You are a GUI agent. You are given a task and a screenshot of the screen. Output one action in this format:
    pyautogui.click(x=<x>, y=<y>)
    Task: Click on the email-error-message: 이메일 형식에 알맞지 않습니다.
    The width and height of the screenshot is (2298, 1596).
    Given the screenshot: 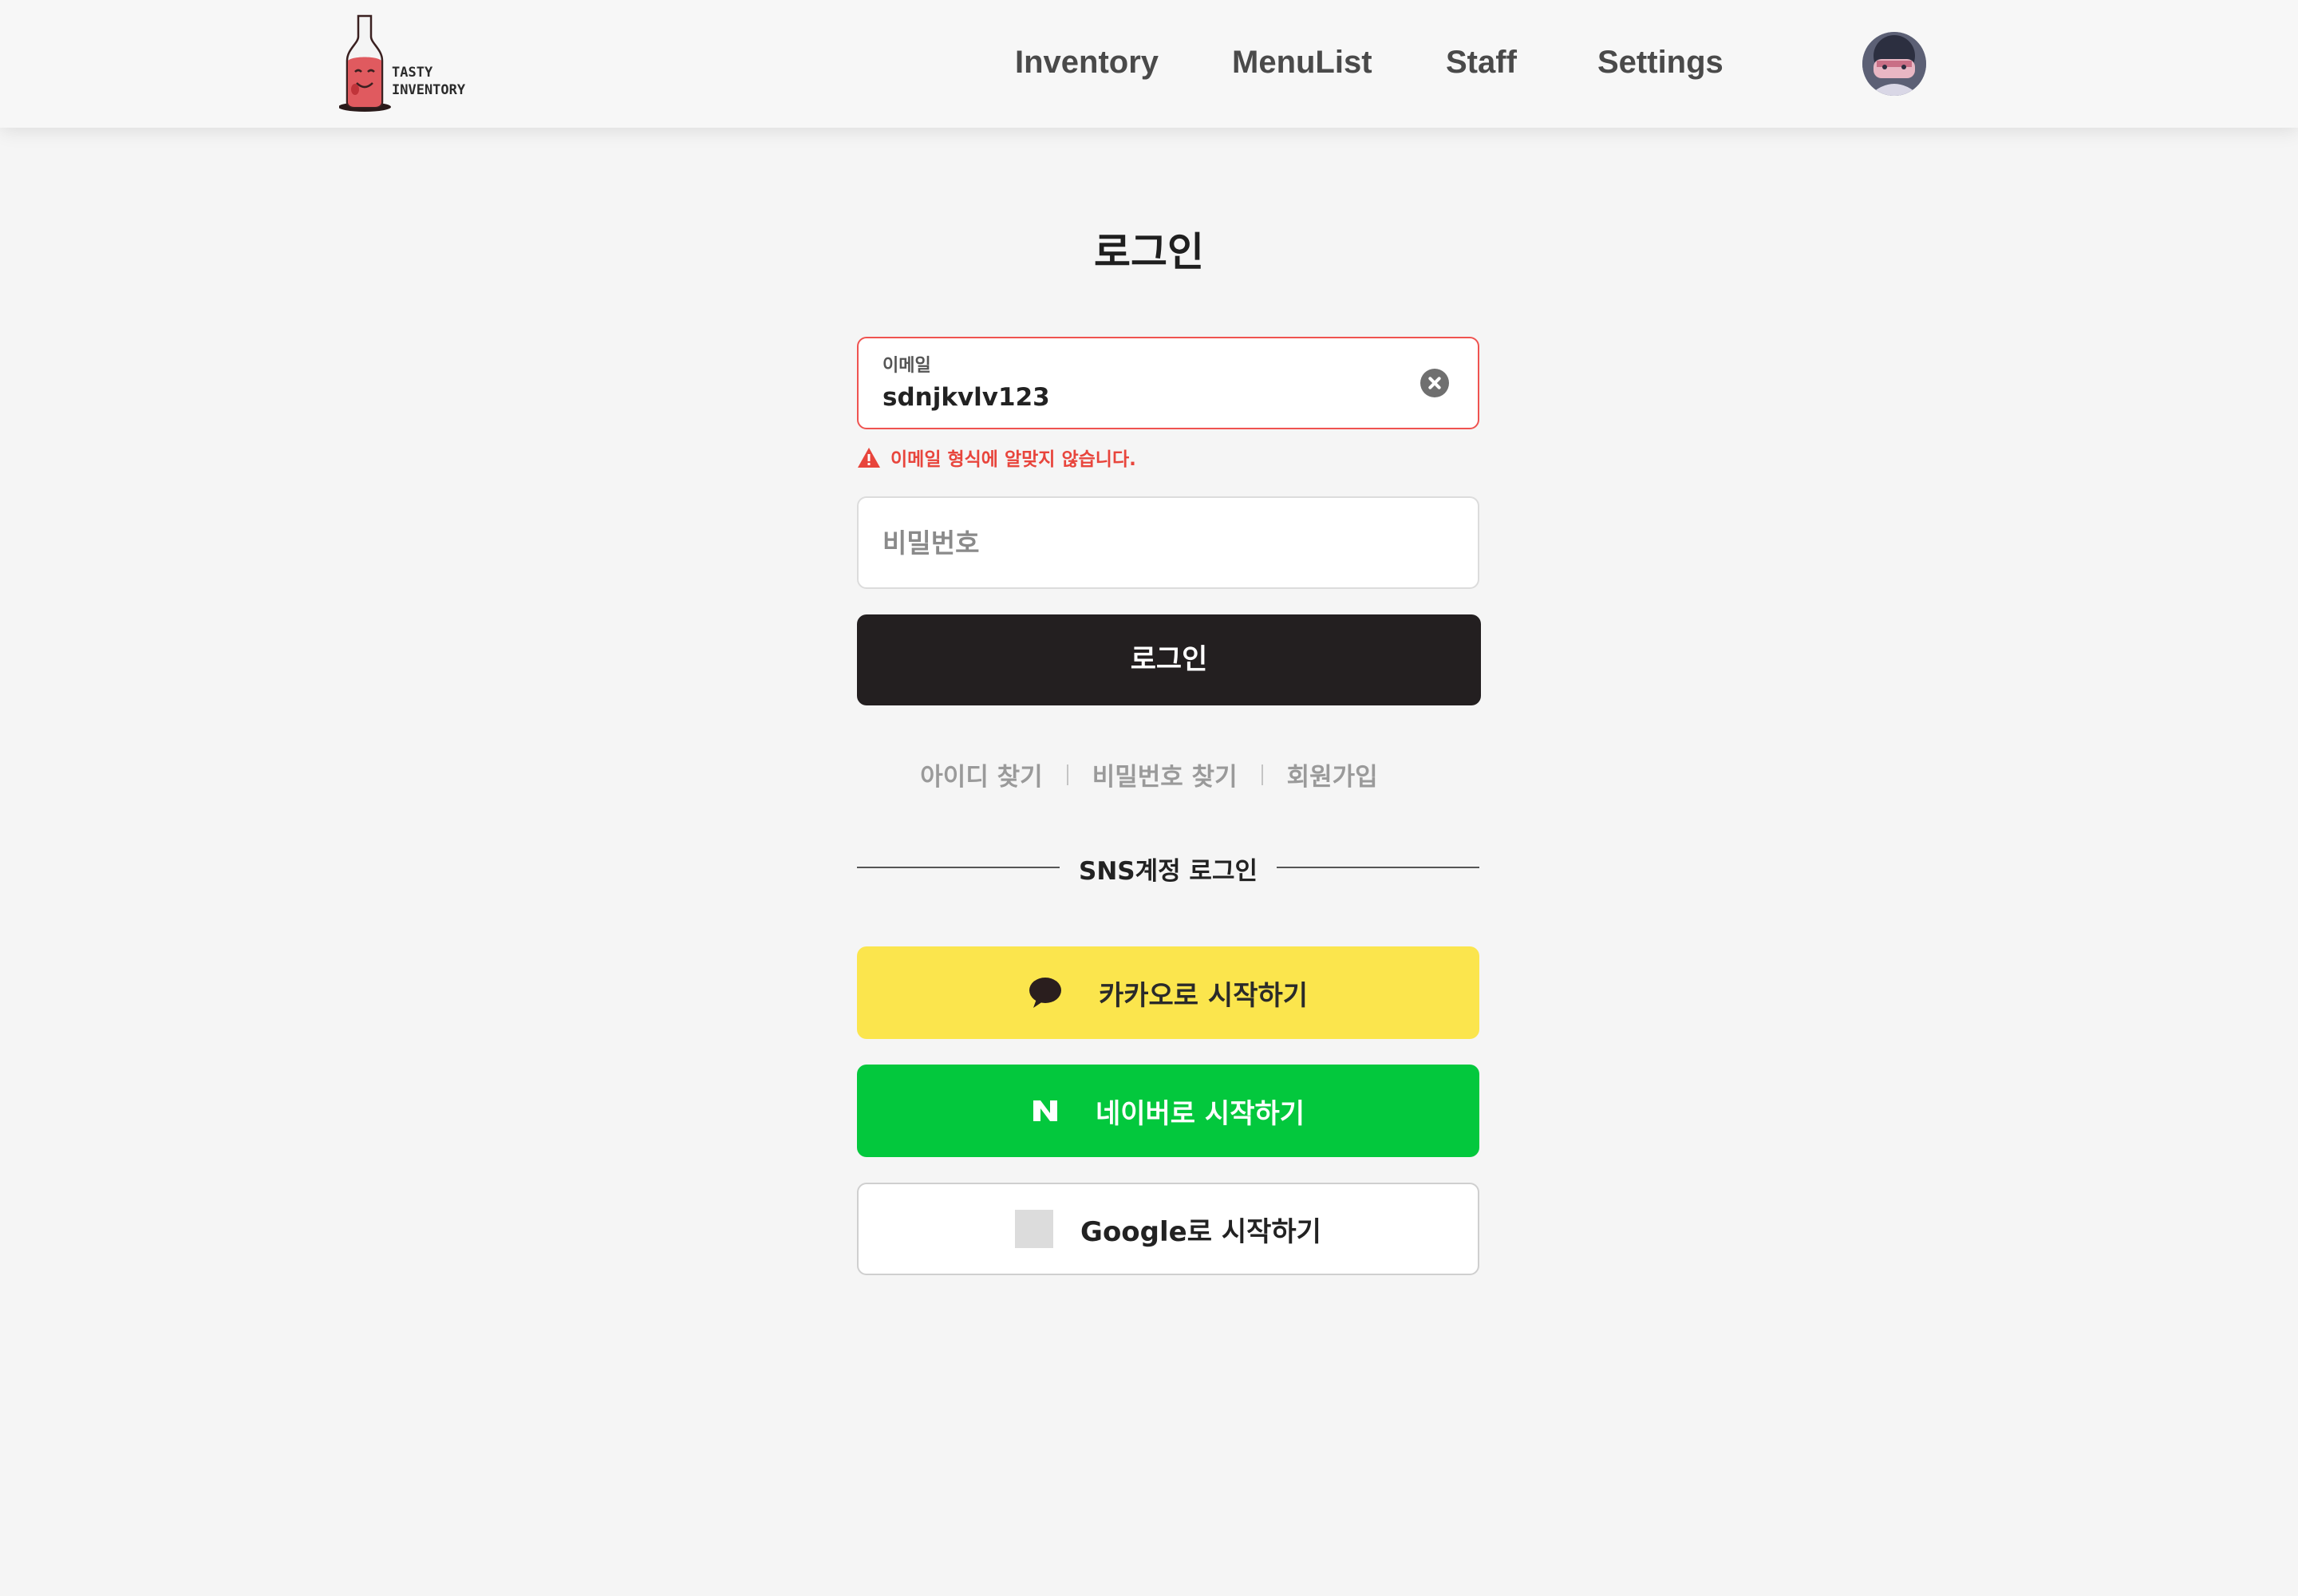 What is the action you would take?
    pyautogui.click(x=997, y=457)
    